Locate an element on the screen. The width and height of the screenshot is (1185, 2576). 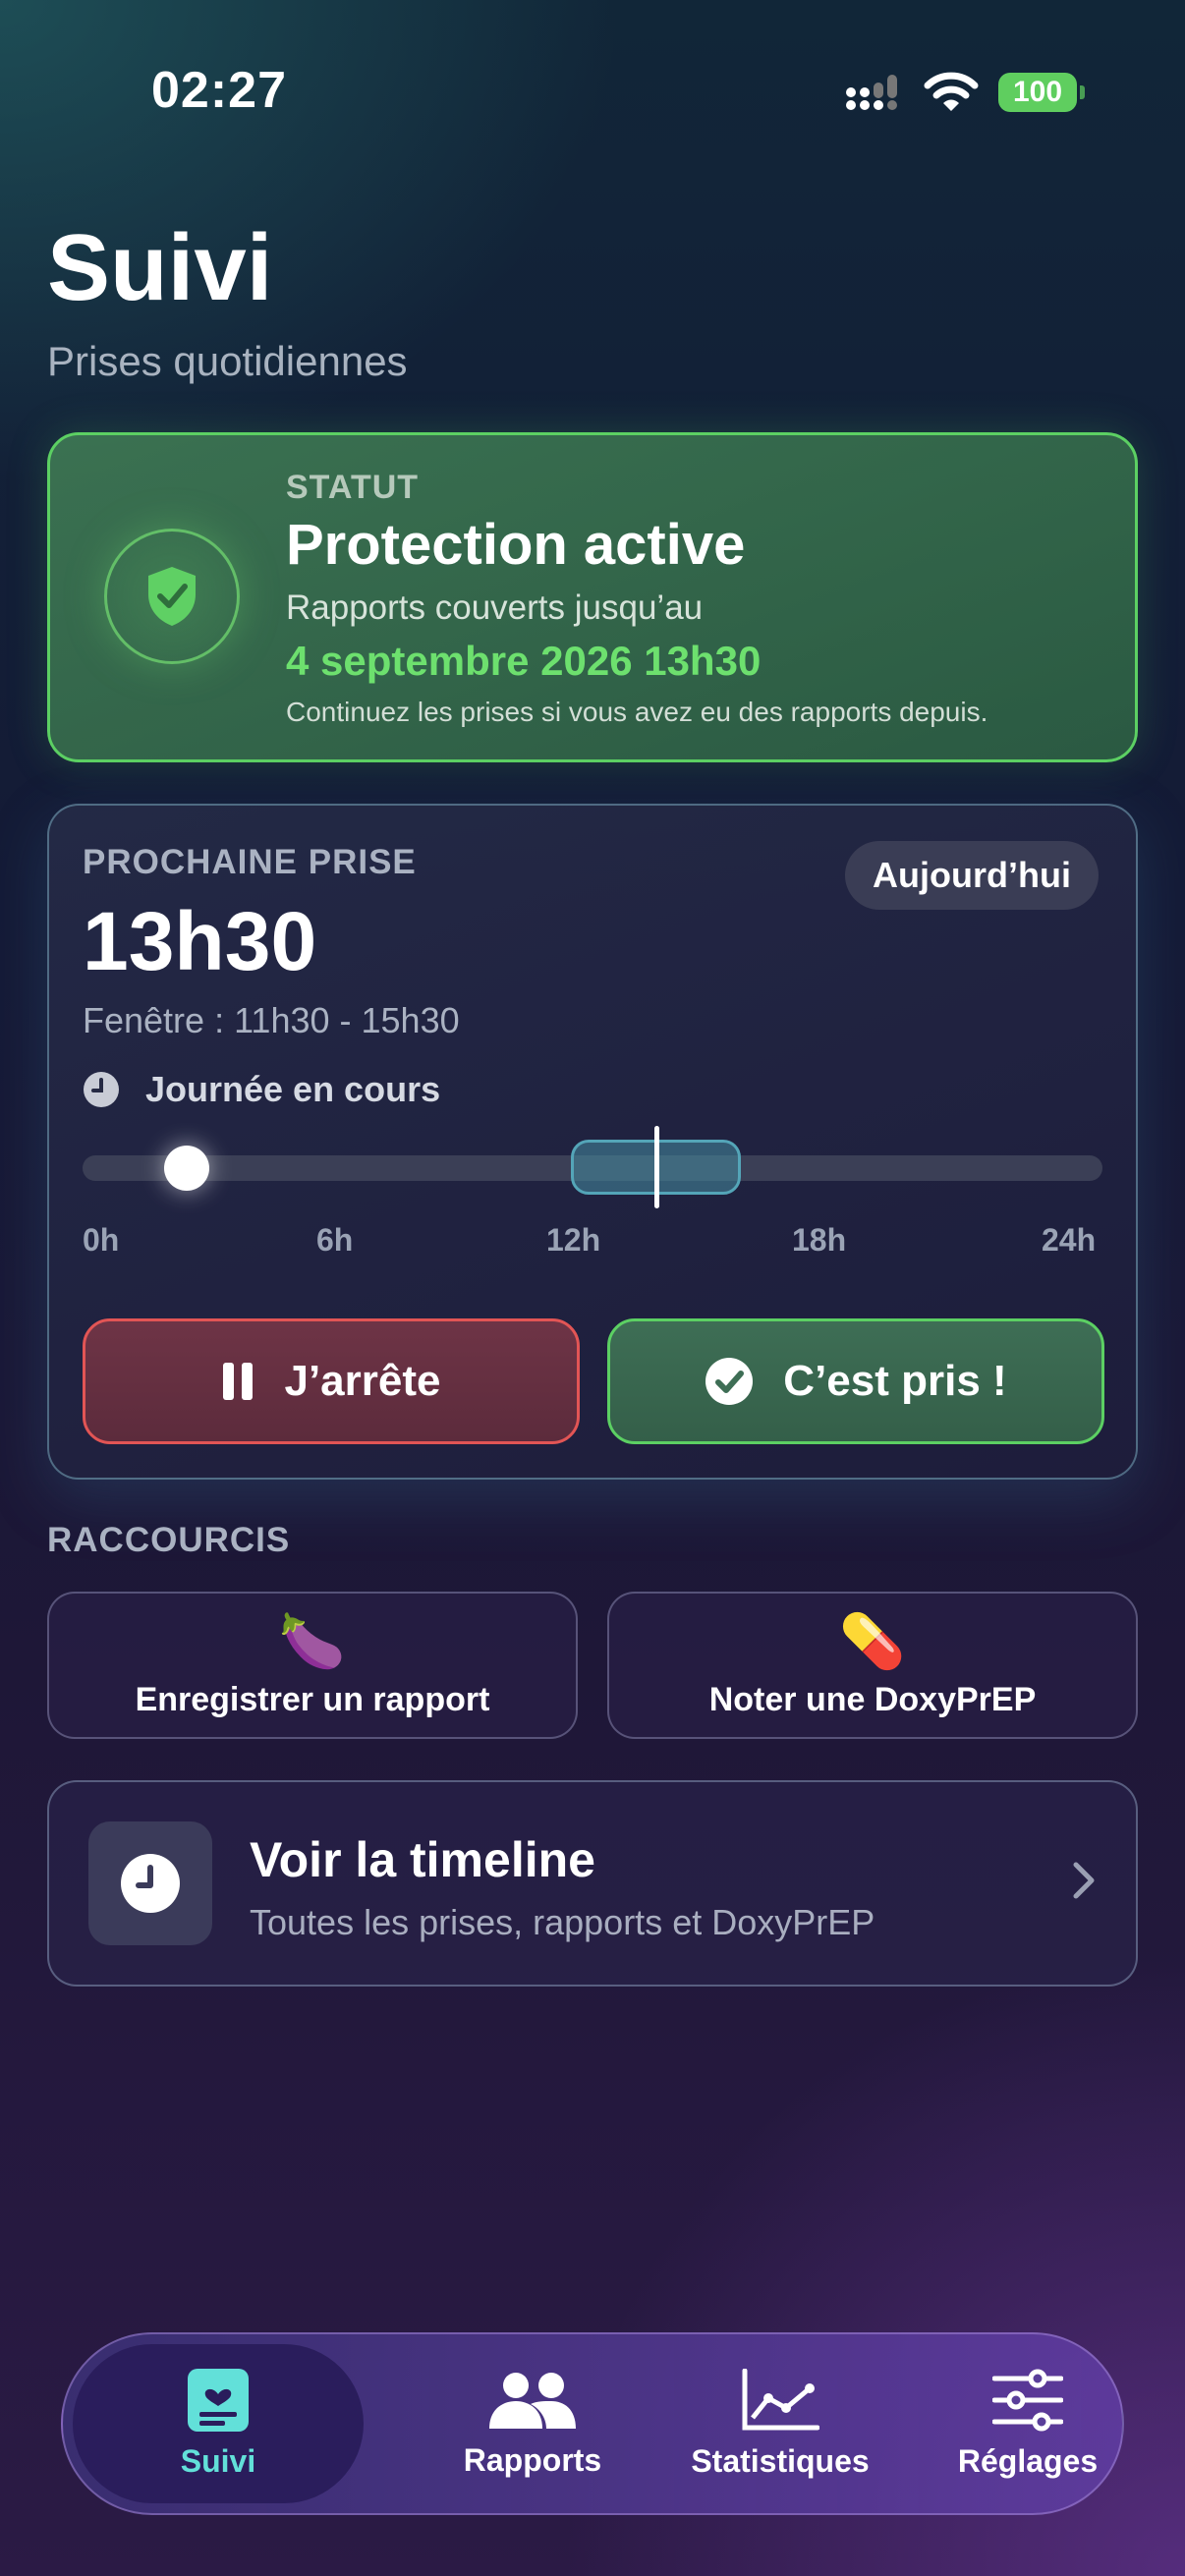
line-chart-icon is located at coordinates (781, 2399).